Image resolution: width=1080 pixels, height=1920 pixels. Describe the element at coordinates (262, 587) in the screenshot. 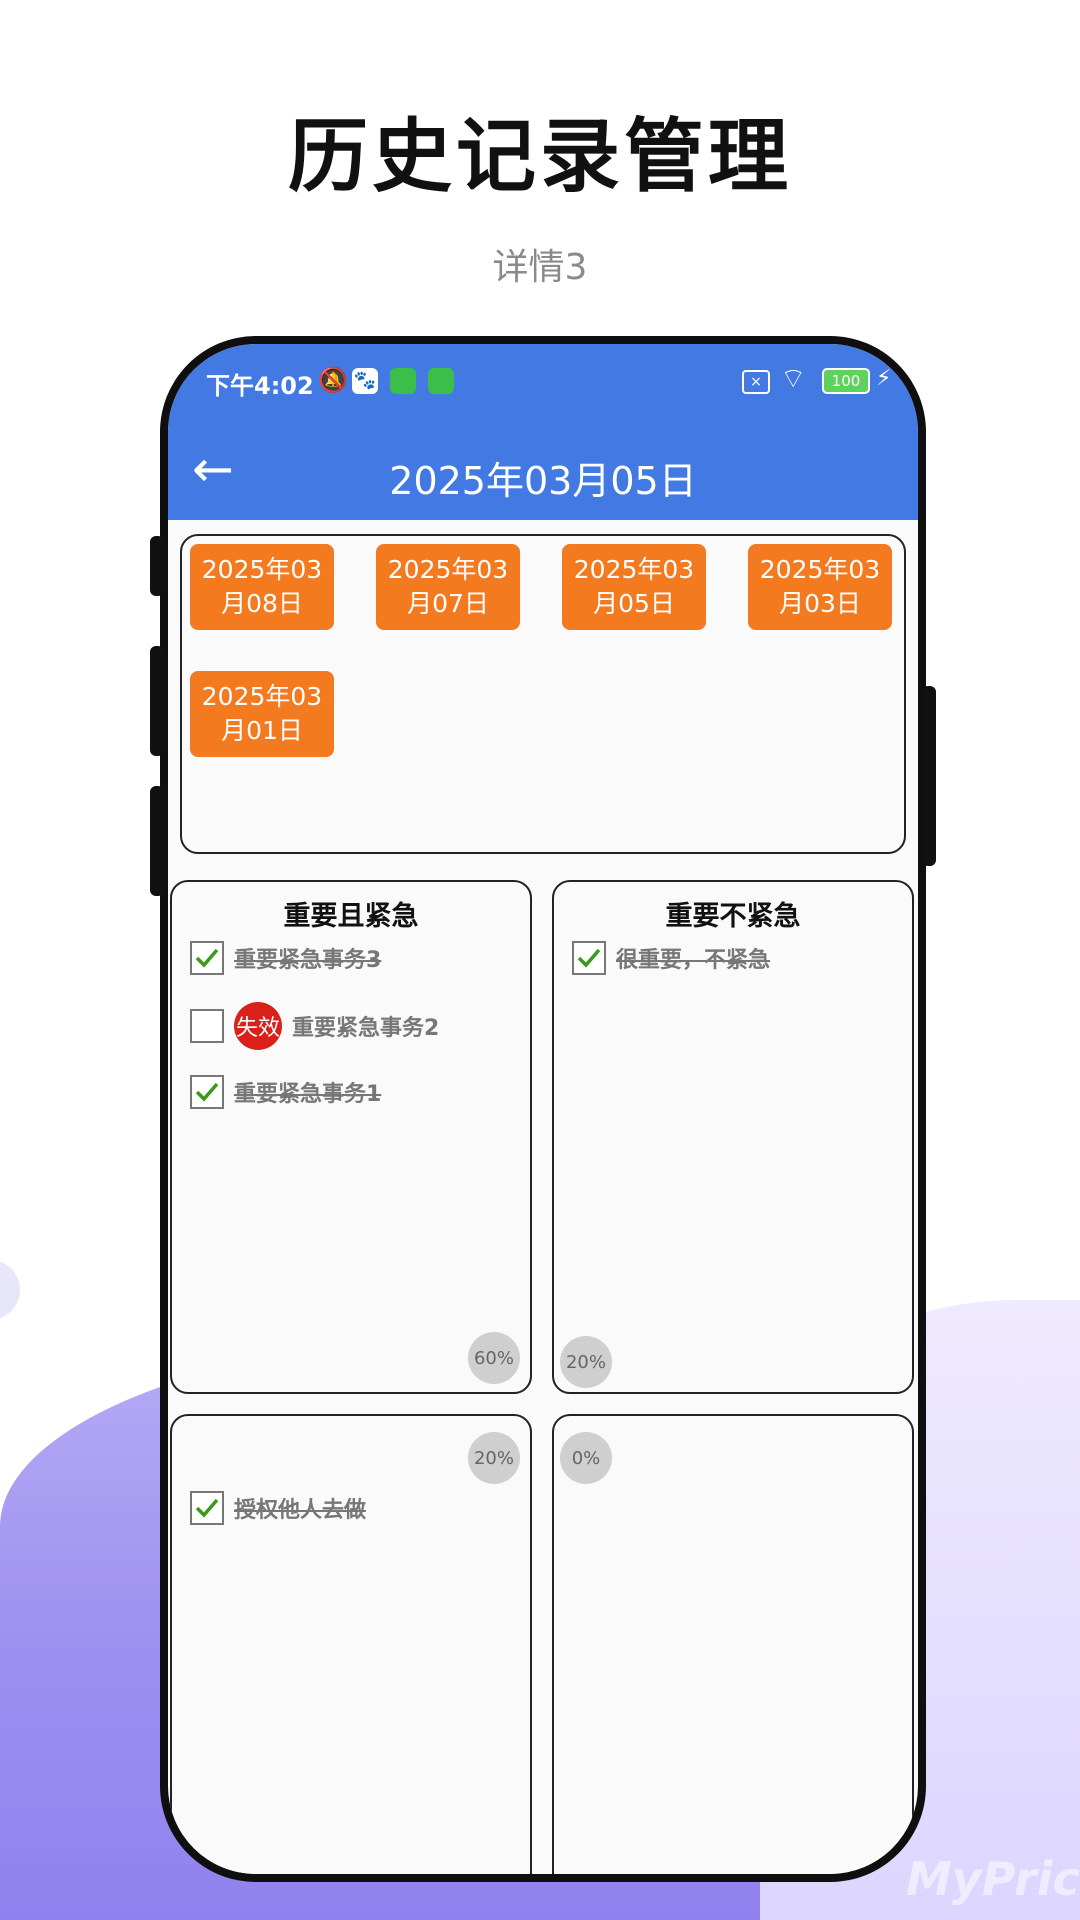

I see `date-chip: 2025年03 月08日` at that location.